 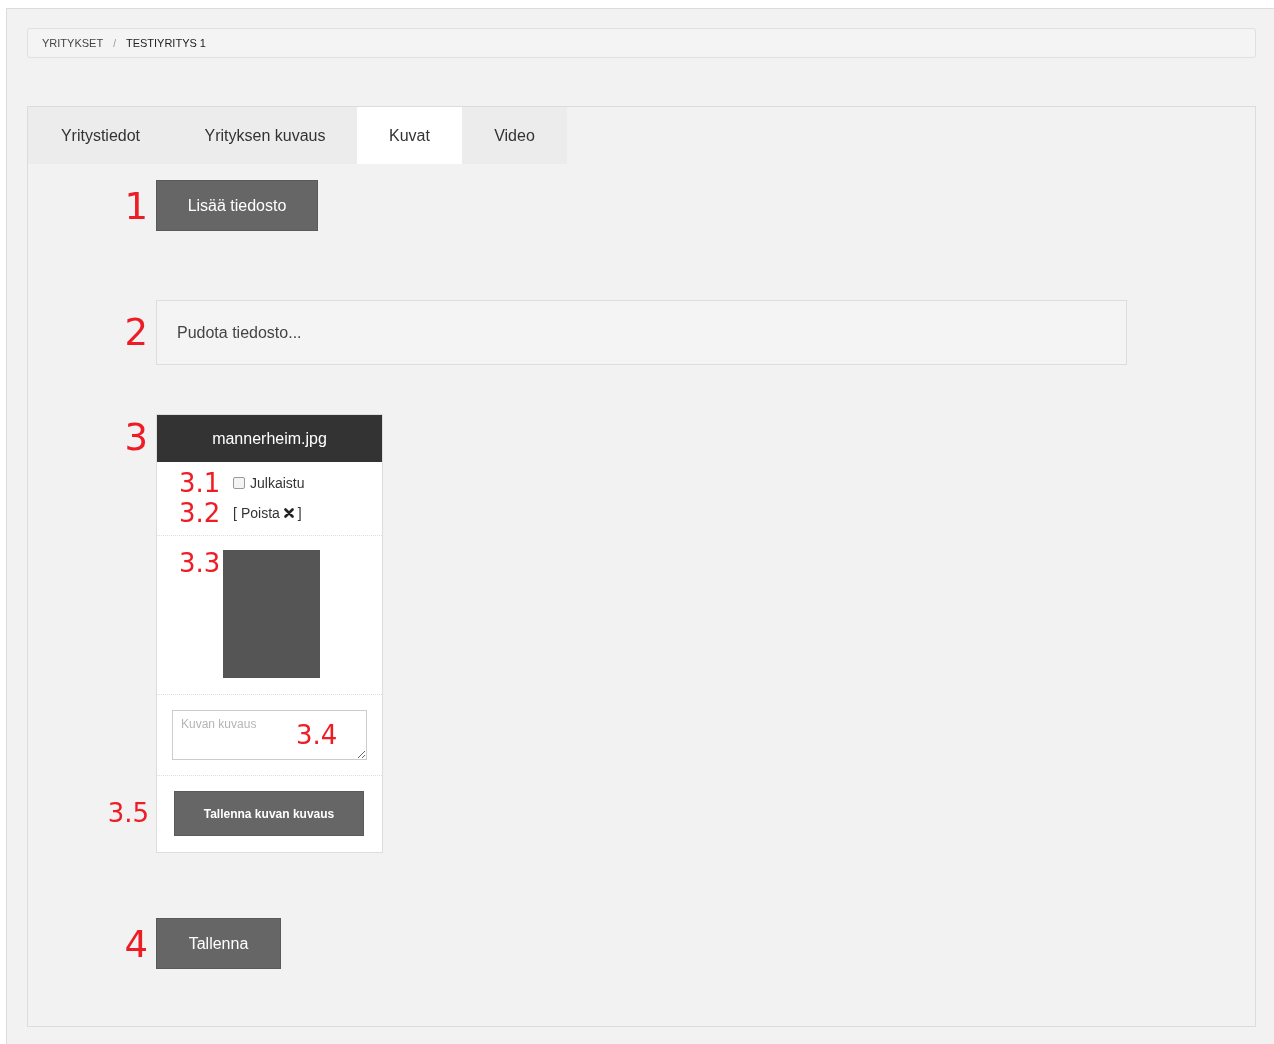 I want to click on published-checkbox, so click(x=239, y=483).